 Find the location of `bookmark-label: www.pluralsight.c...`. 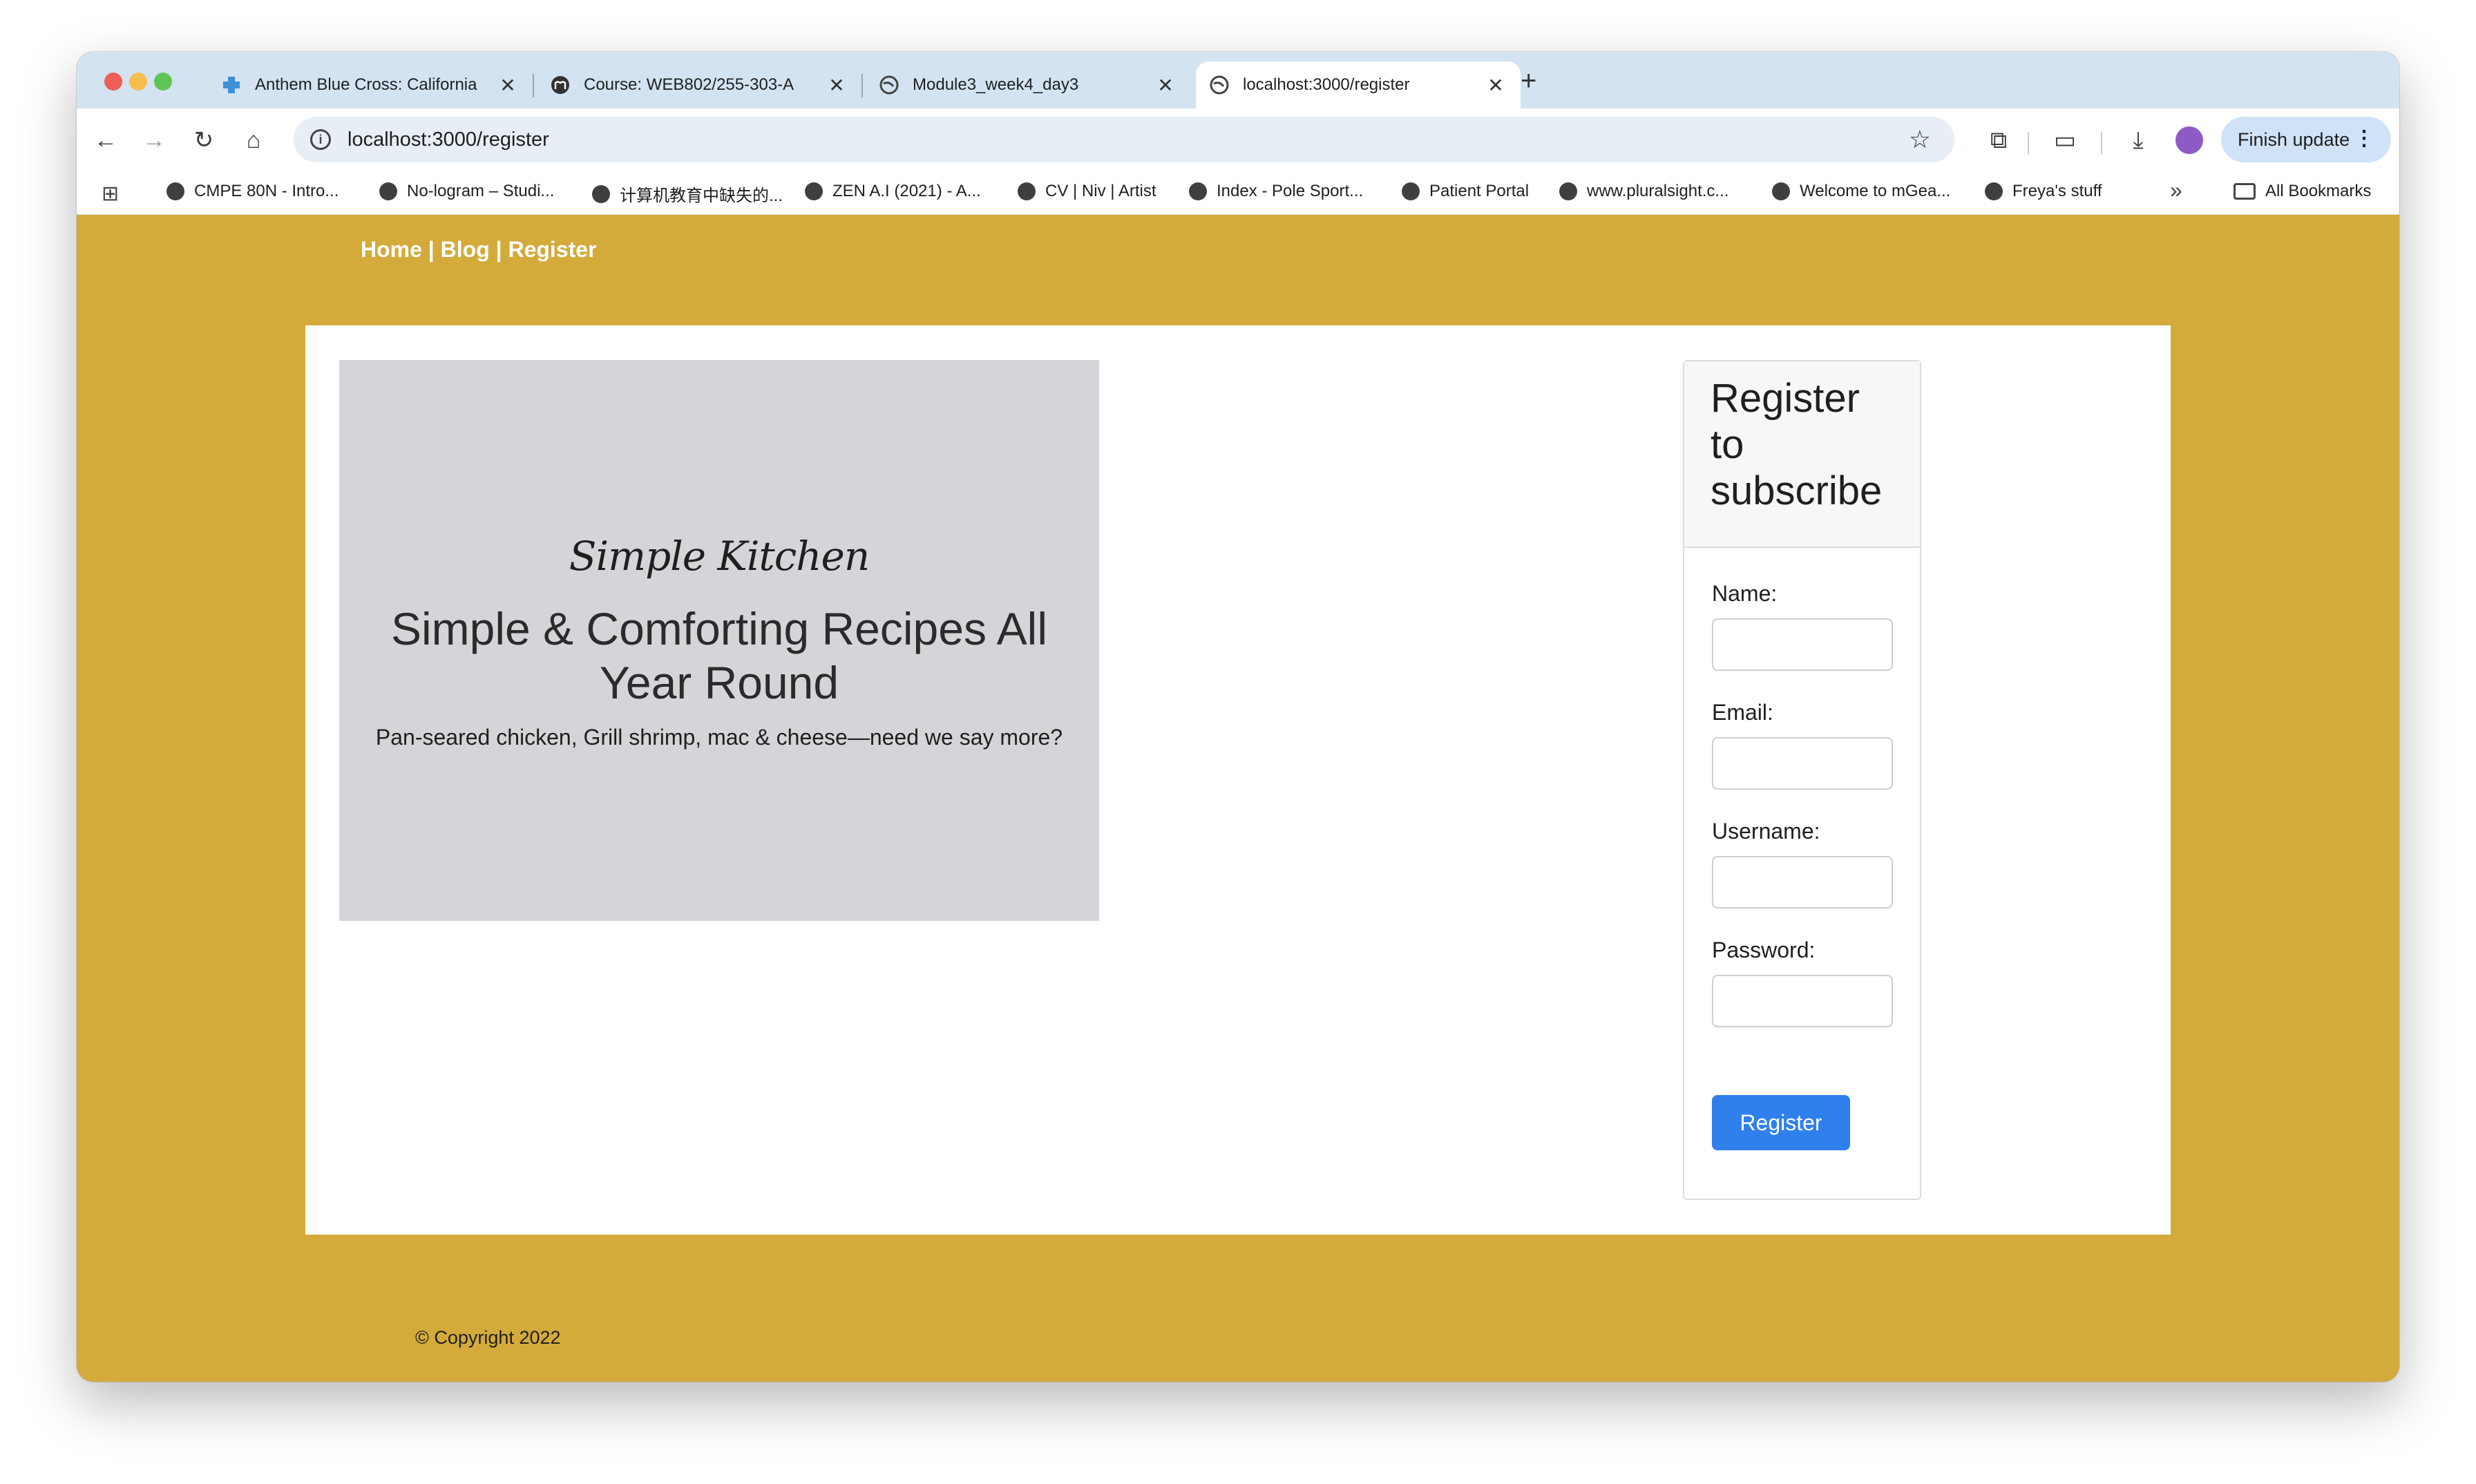

bookmark-label: www.pluralsight.c... is located at coordinates (1658, 191).